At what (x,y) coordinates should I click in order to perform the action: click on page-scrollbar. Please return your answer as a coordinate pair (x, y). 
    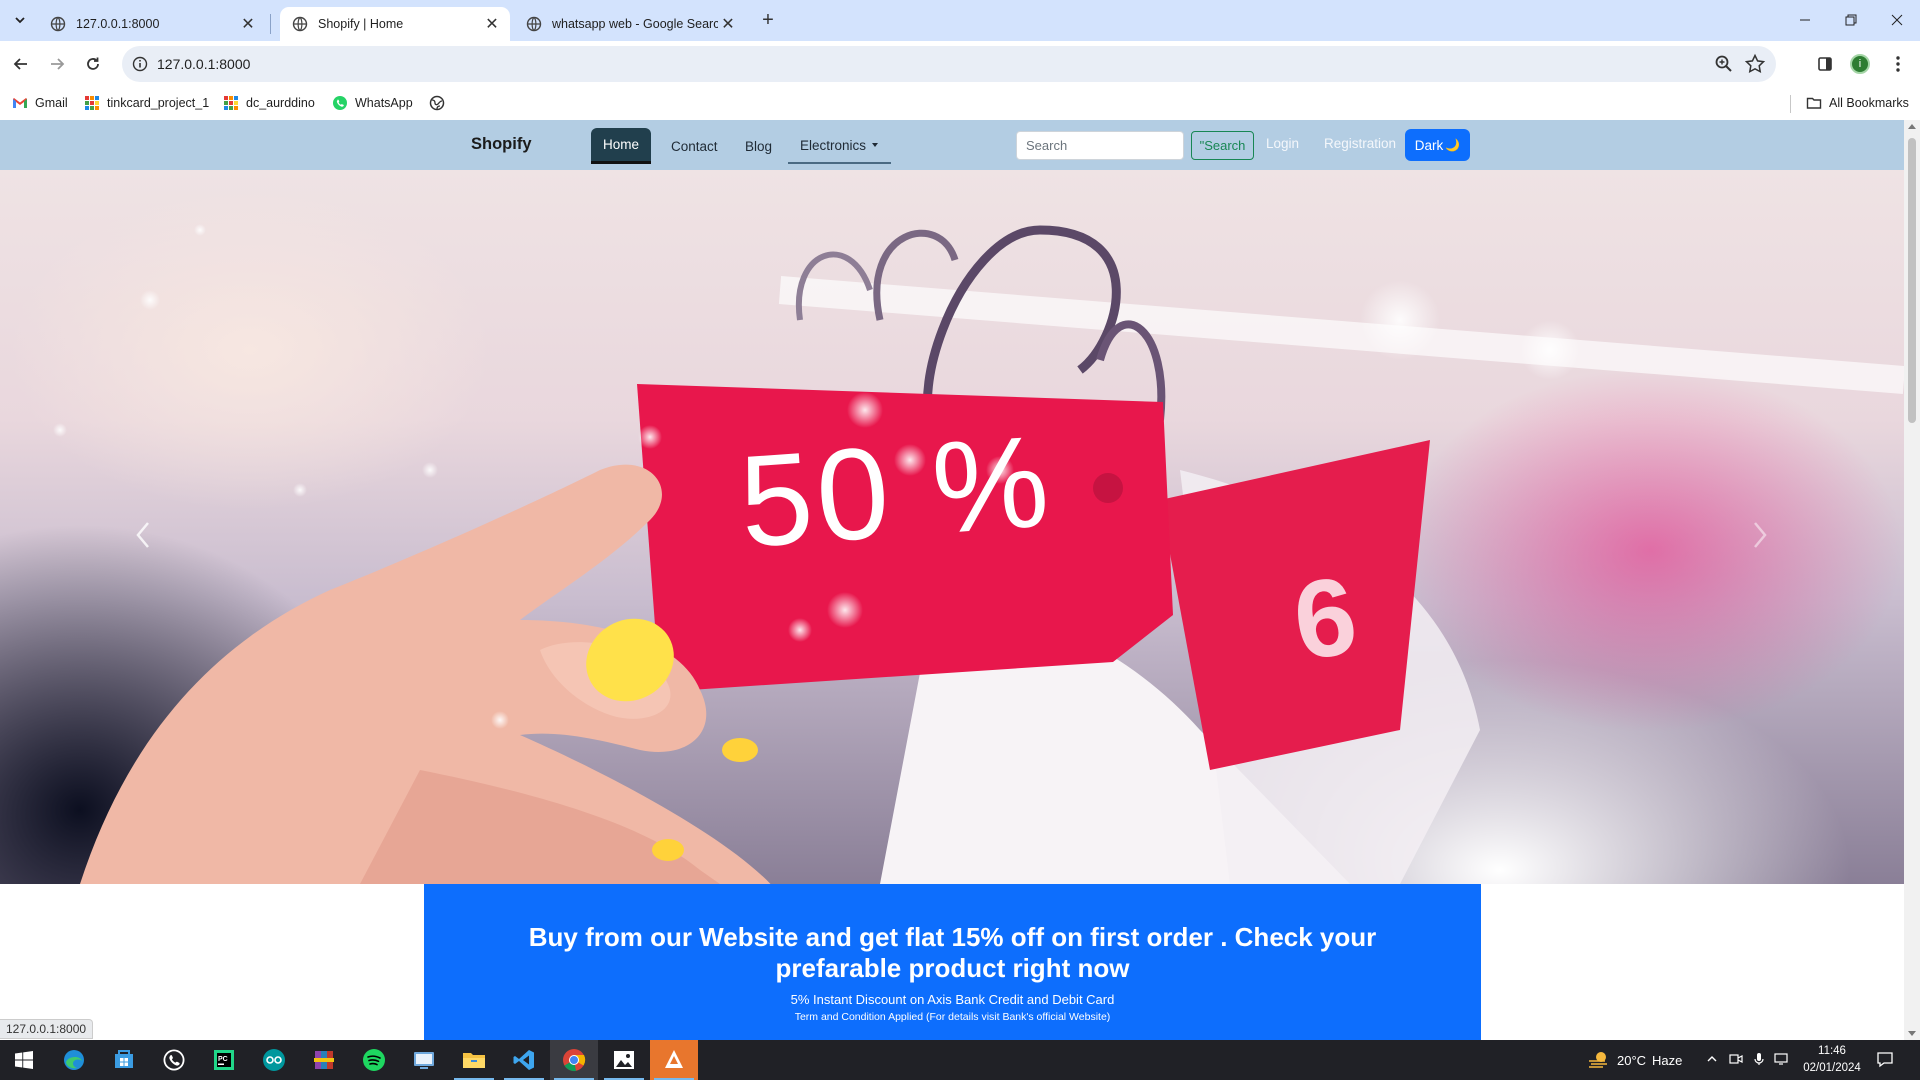
    Looking at the image, I should click on (1912, 580).